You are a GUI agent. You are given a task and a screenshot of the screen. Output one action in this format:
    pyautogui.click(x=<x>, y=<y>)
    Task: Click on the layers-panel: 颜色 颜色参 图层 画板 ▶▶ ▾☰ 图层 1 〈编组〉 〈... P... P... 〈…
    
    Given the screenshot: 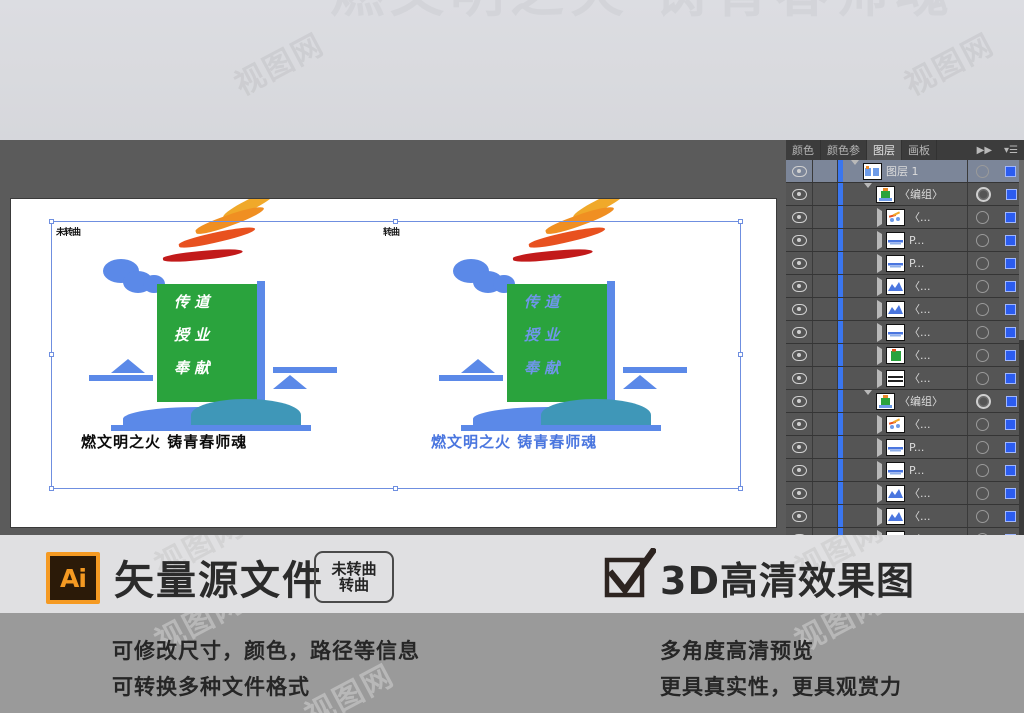 What is the action you would take?
    pyautogui.click(x=905, y=337)
    